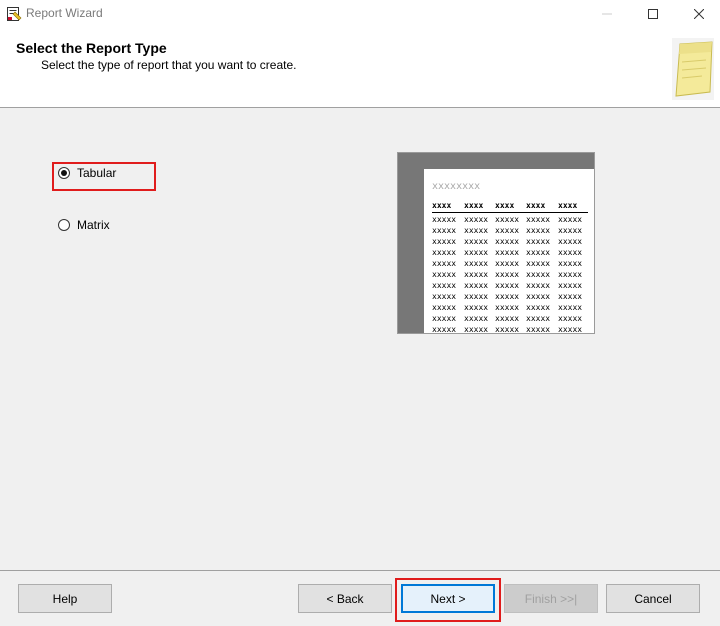  What do you see at coordinates (65, 598) in the screenshot?
I see `help-button: Help` at bounding box center [65, 598].